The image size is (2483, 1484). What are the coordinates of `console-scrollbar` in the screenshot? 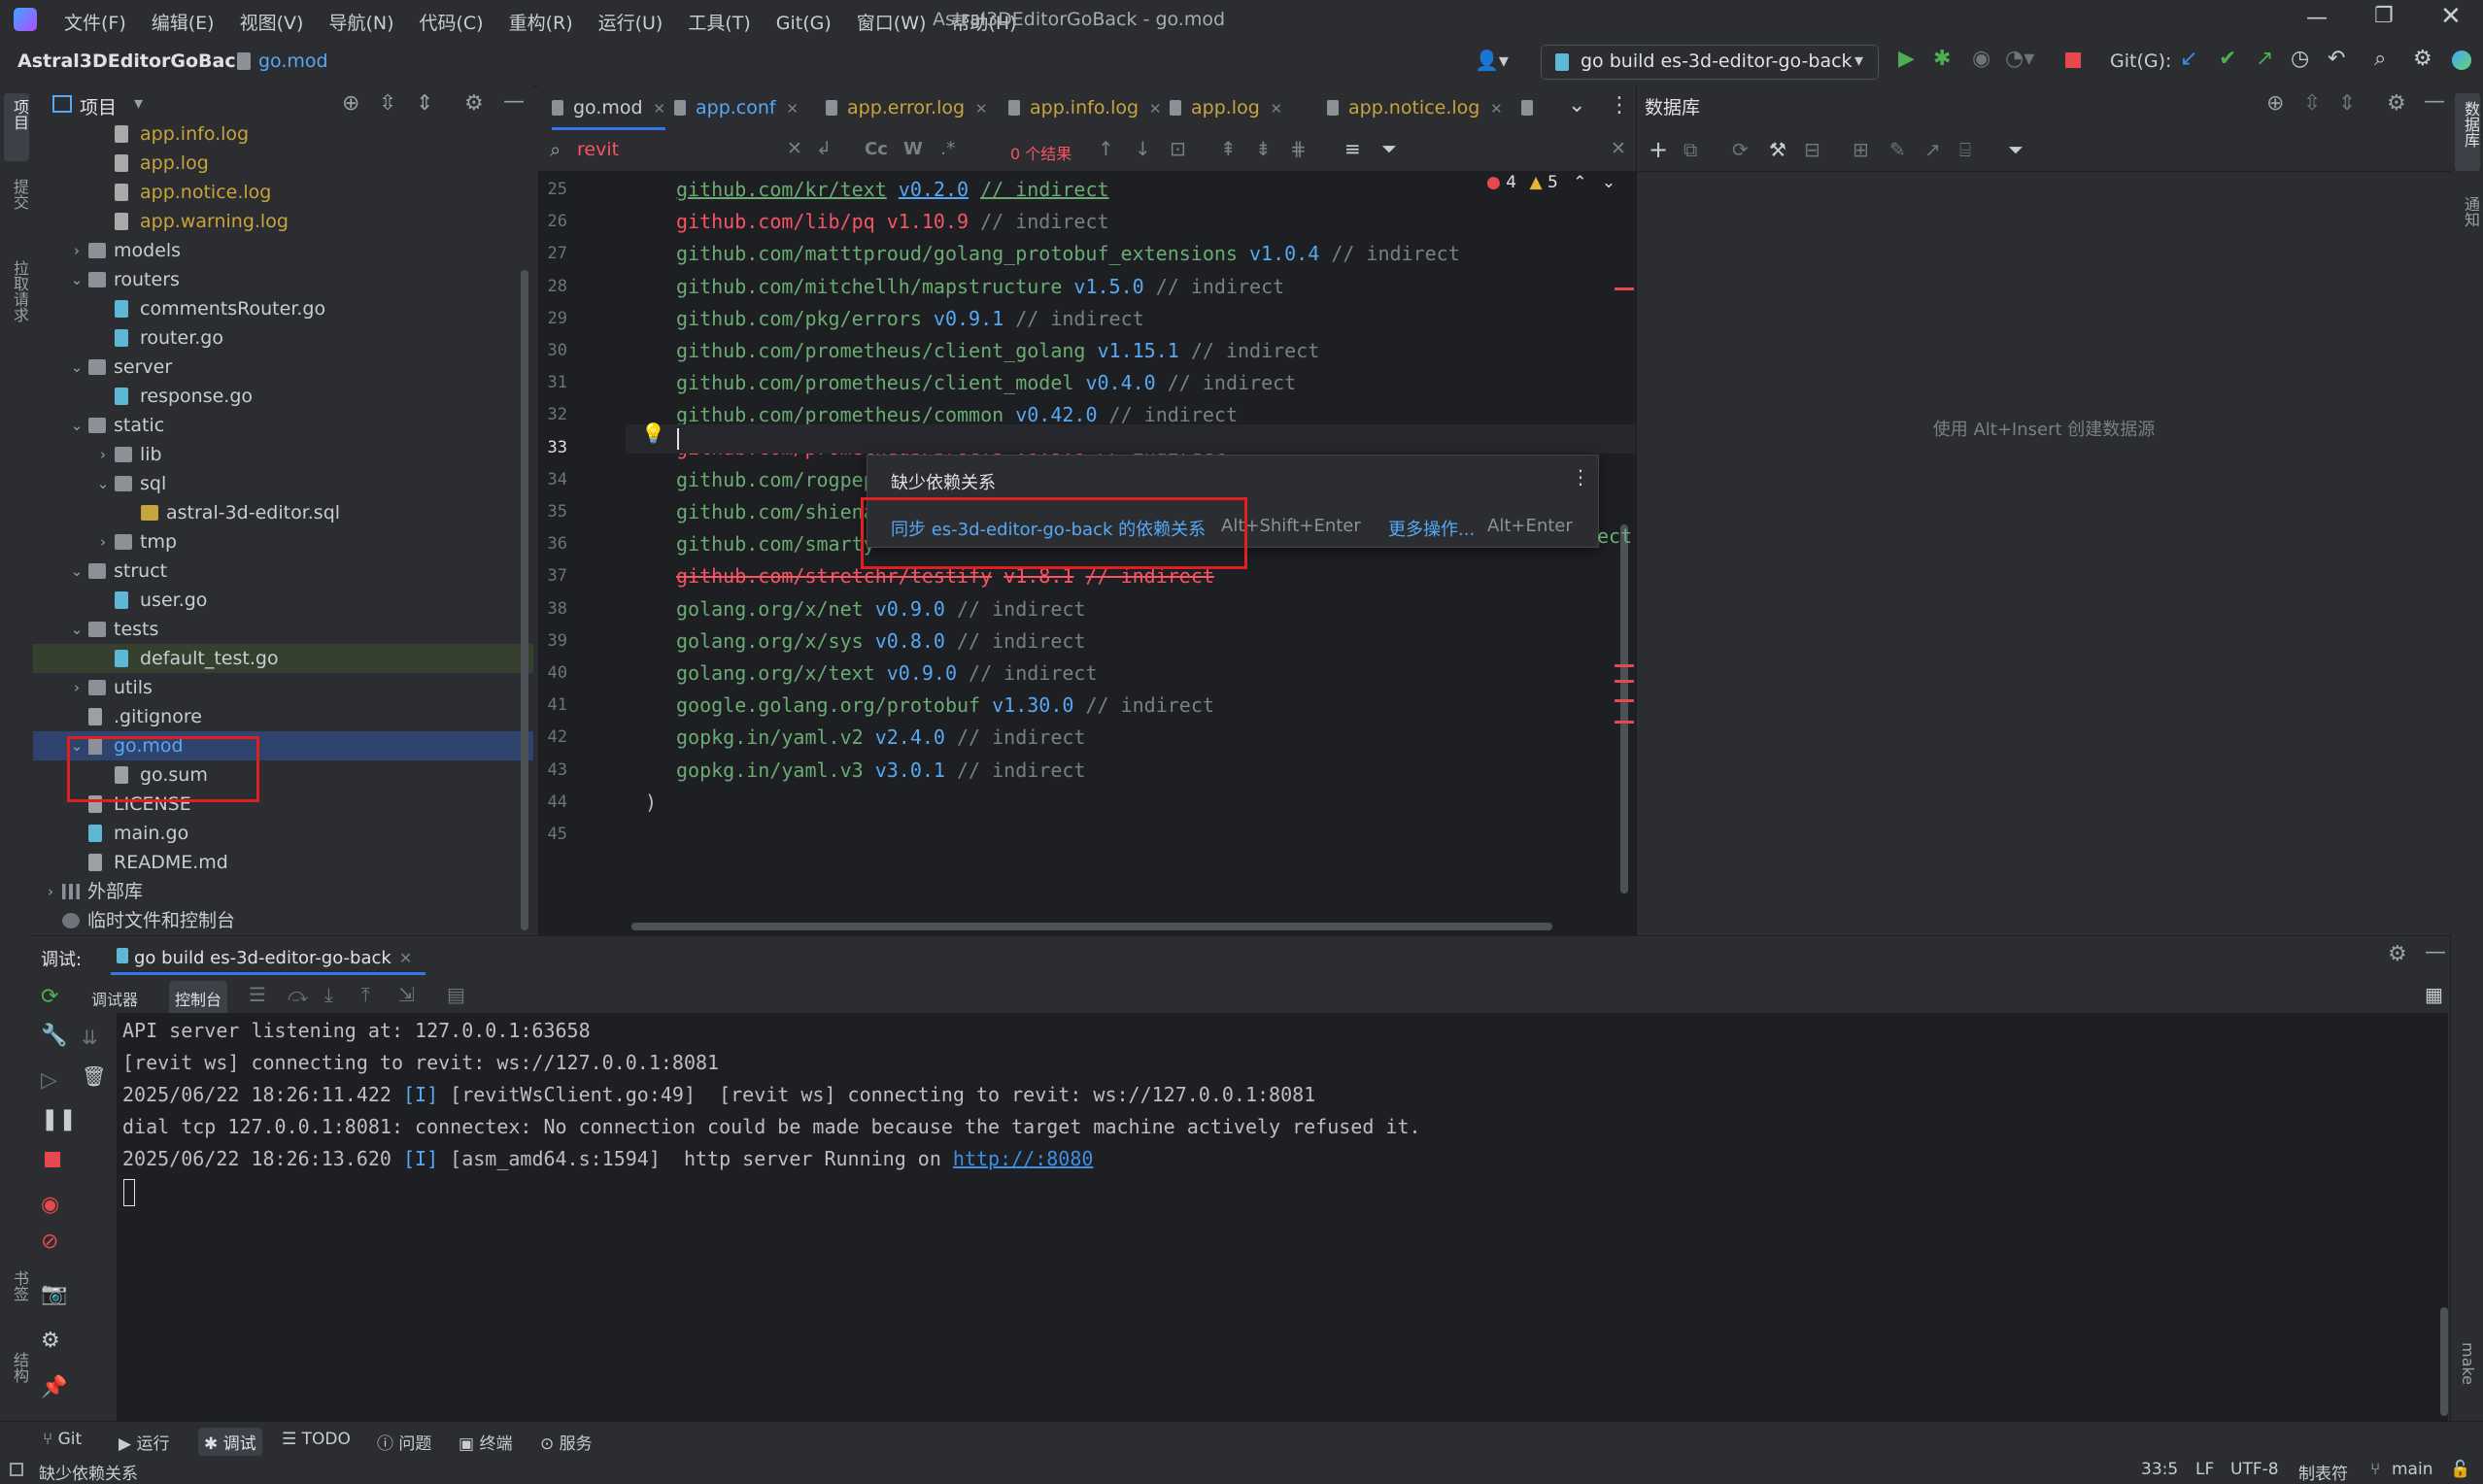 It's located at (2444, 1361).